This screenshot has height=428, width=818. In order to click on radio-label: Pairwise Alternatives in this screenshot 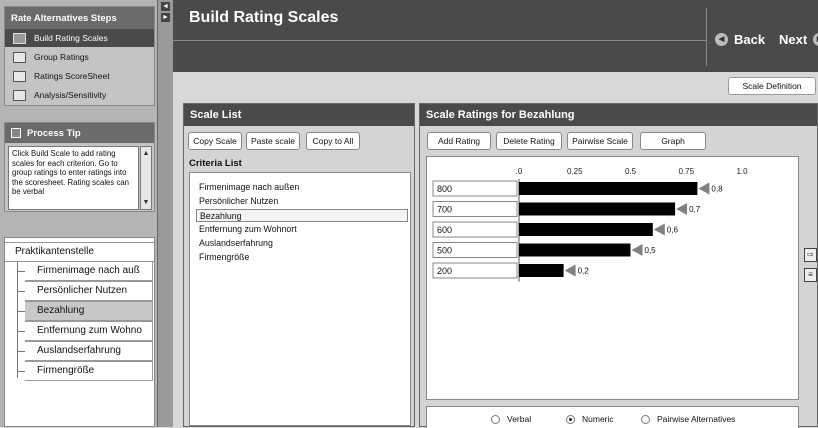, I will do `click(696, 419)`.